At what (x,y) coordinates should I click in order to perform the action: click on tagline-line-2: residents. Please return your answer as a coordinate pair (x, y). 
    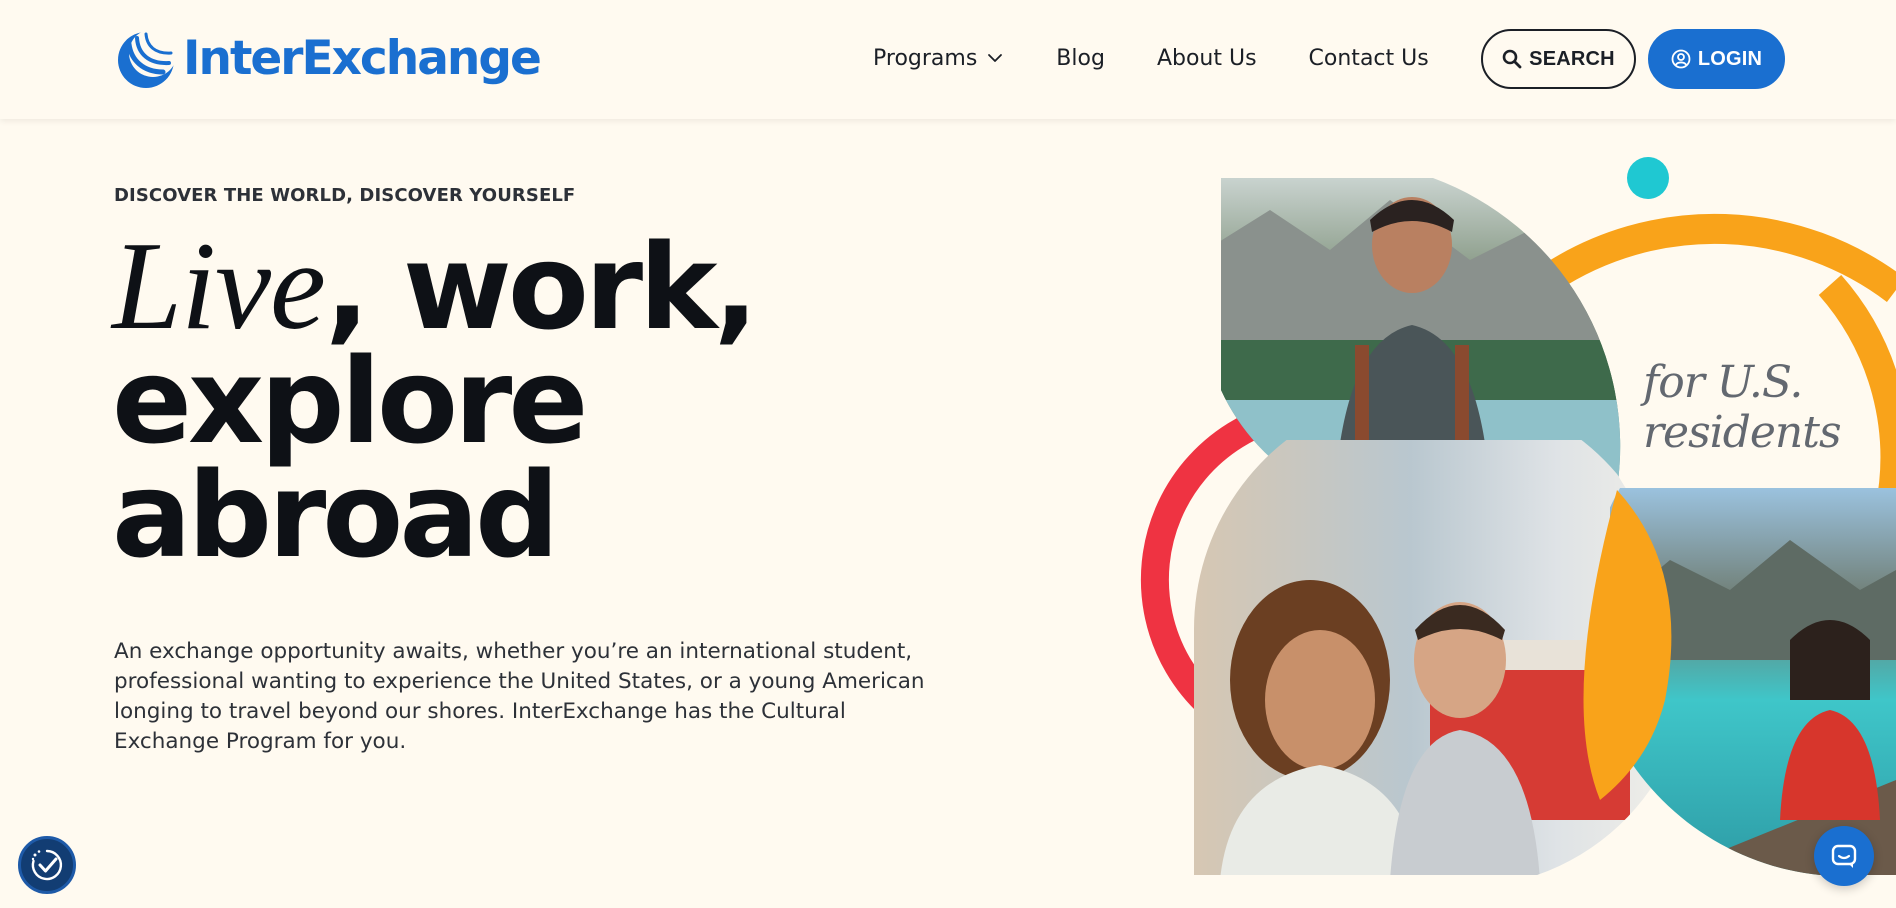
    Looking at the image, I should click on (1742, 432).